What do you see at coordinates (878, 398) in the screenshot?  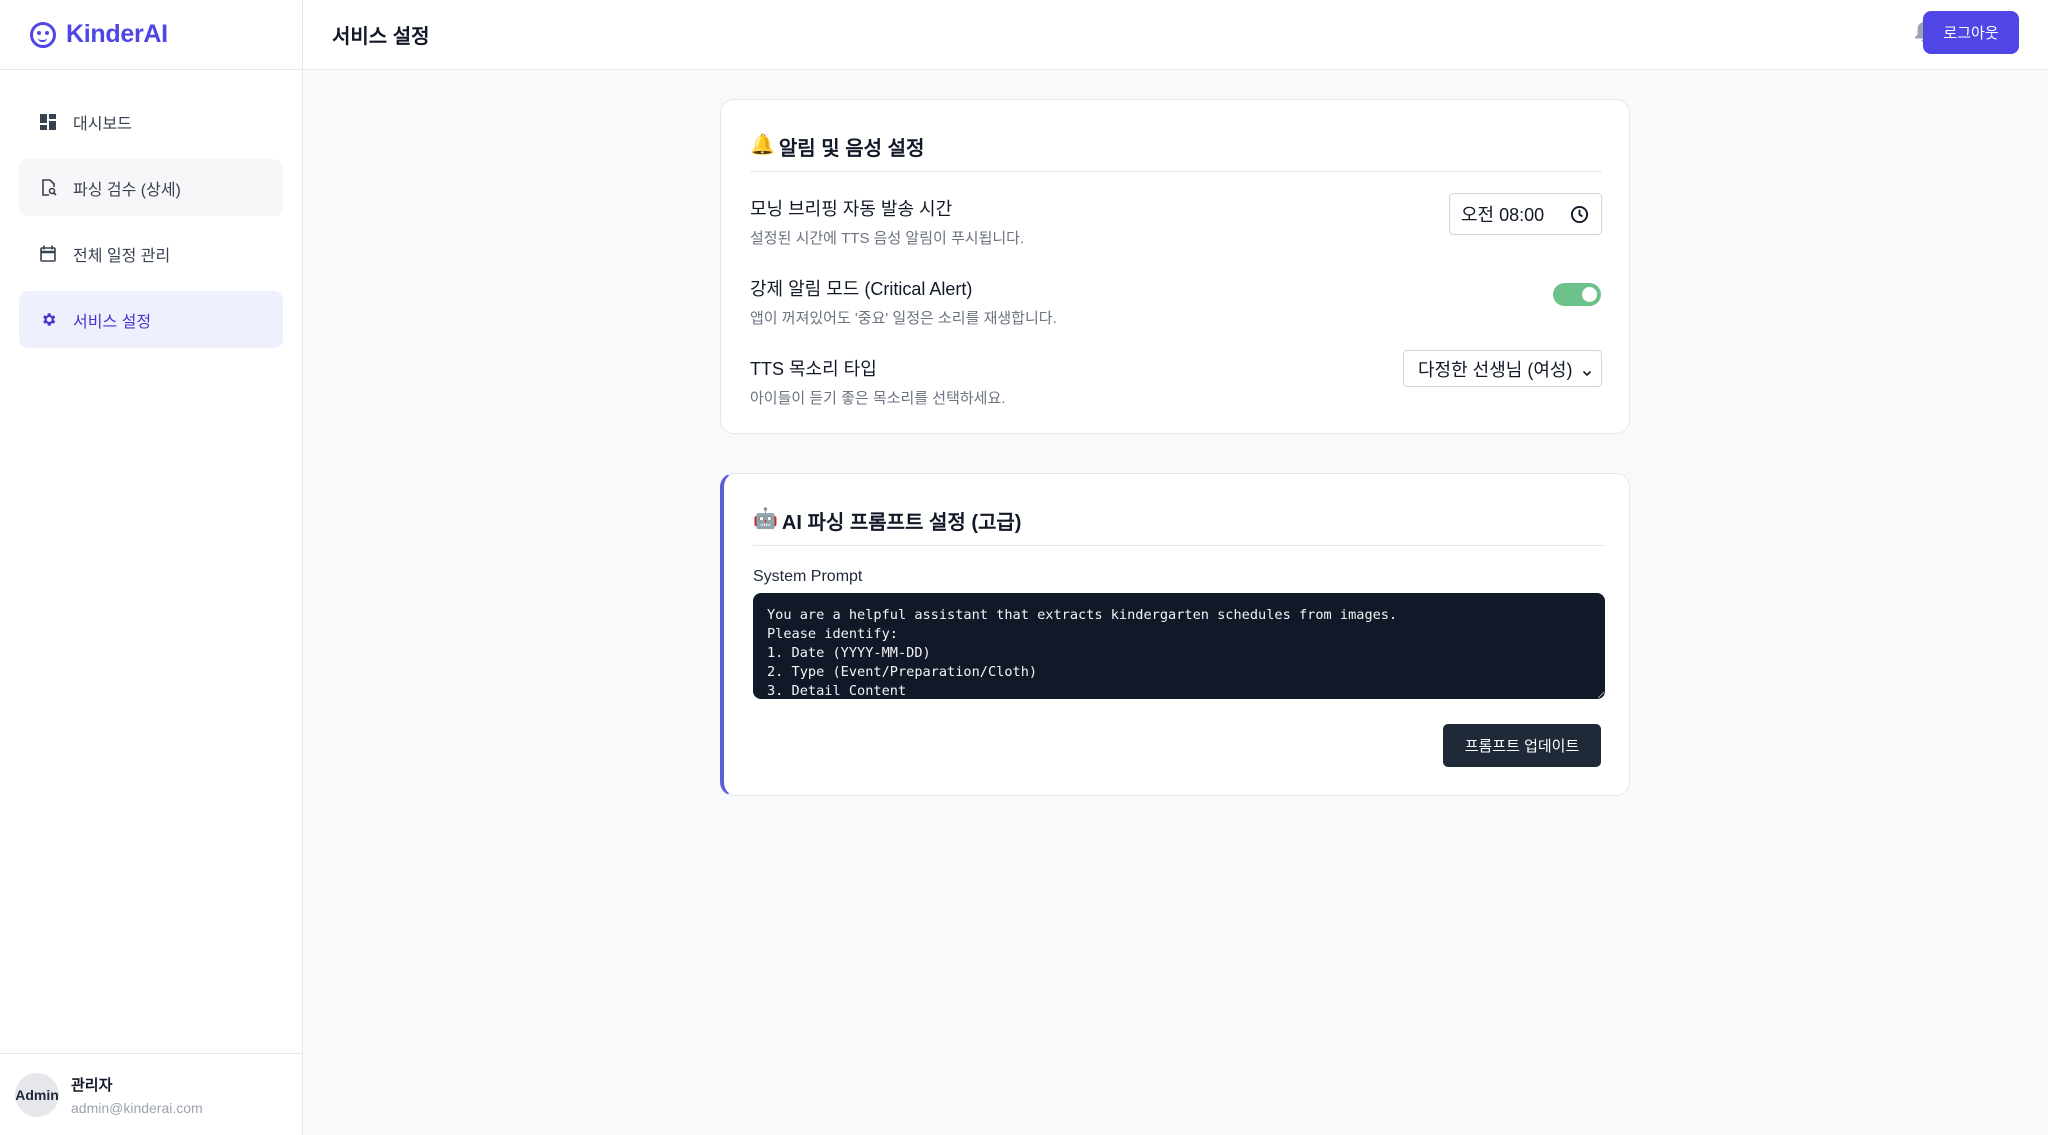 I see `setting-description: 아이들이 듣기 좋은 목소리를 선택하세요.` at bounding box center [878, 398].